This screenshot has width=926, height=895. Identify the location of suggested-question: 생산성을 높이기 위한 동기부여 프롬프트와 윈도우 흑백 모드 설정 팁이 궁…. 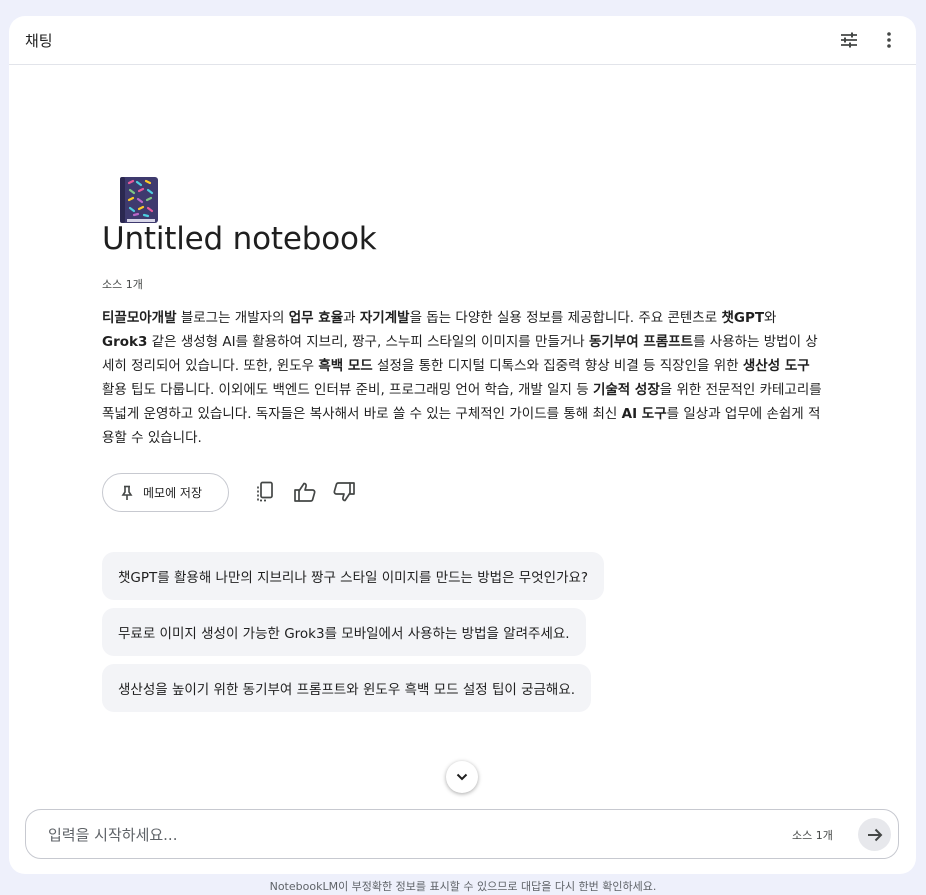
(347, 688).